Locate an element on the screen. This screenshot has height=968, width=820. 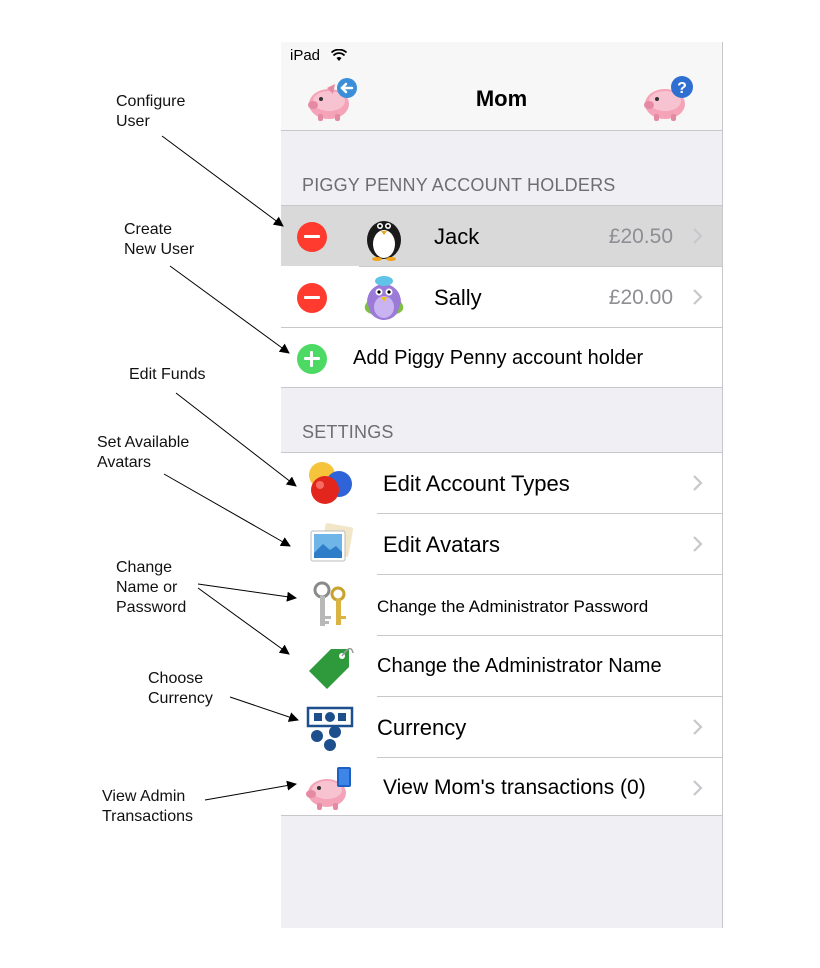
account-name-label: Jack is located at coordinates (457, 236).